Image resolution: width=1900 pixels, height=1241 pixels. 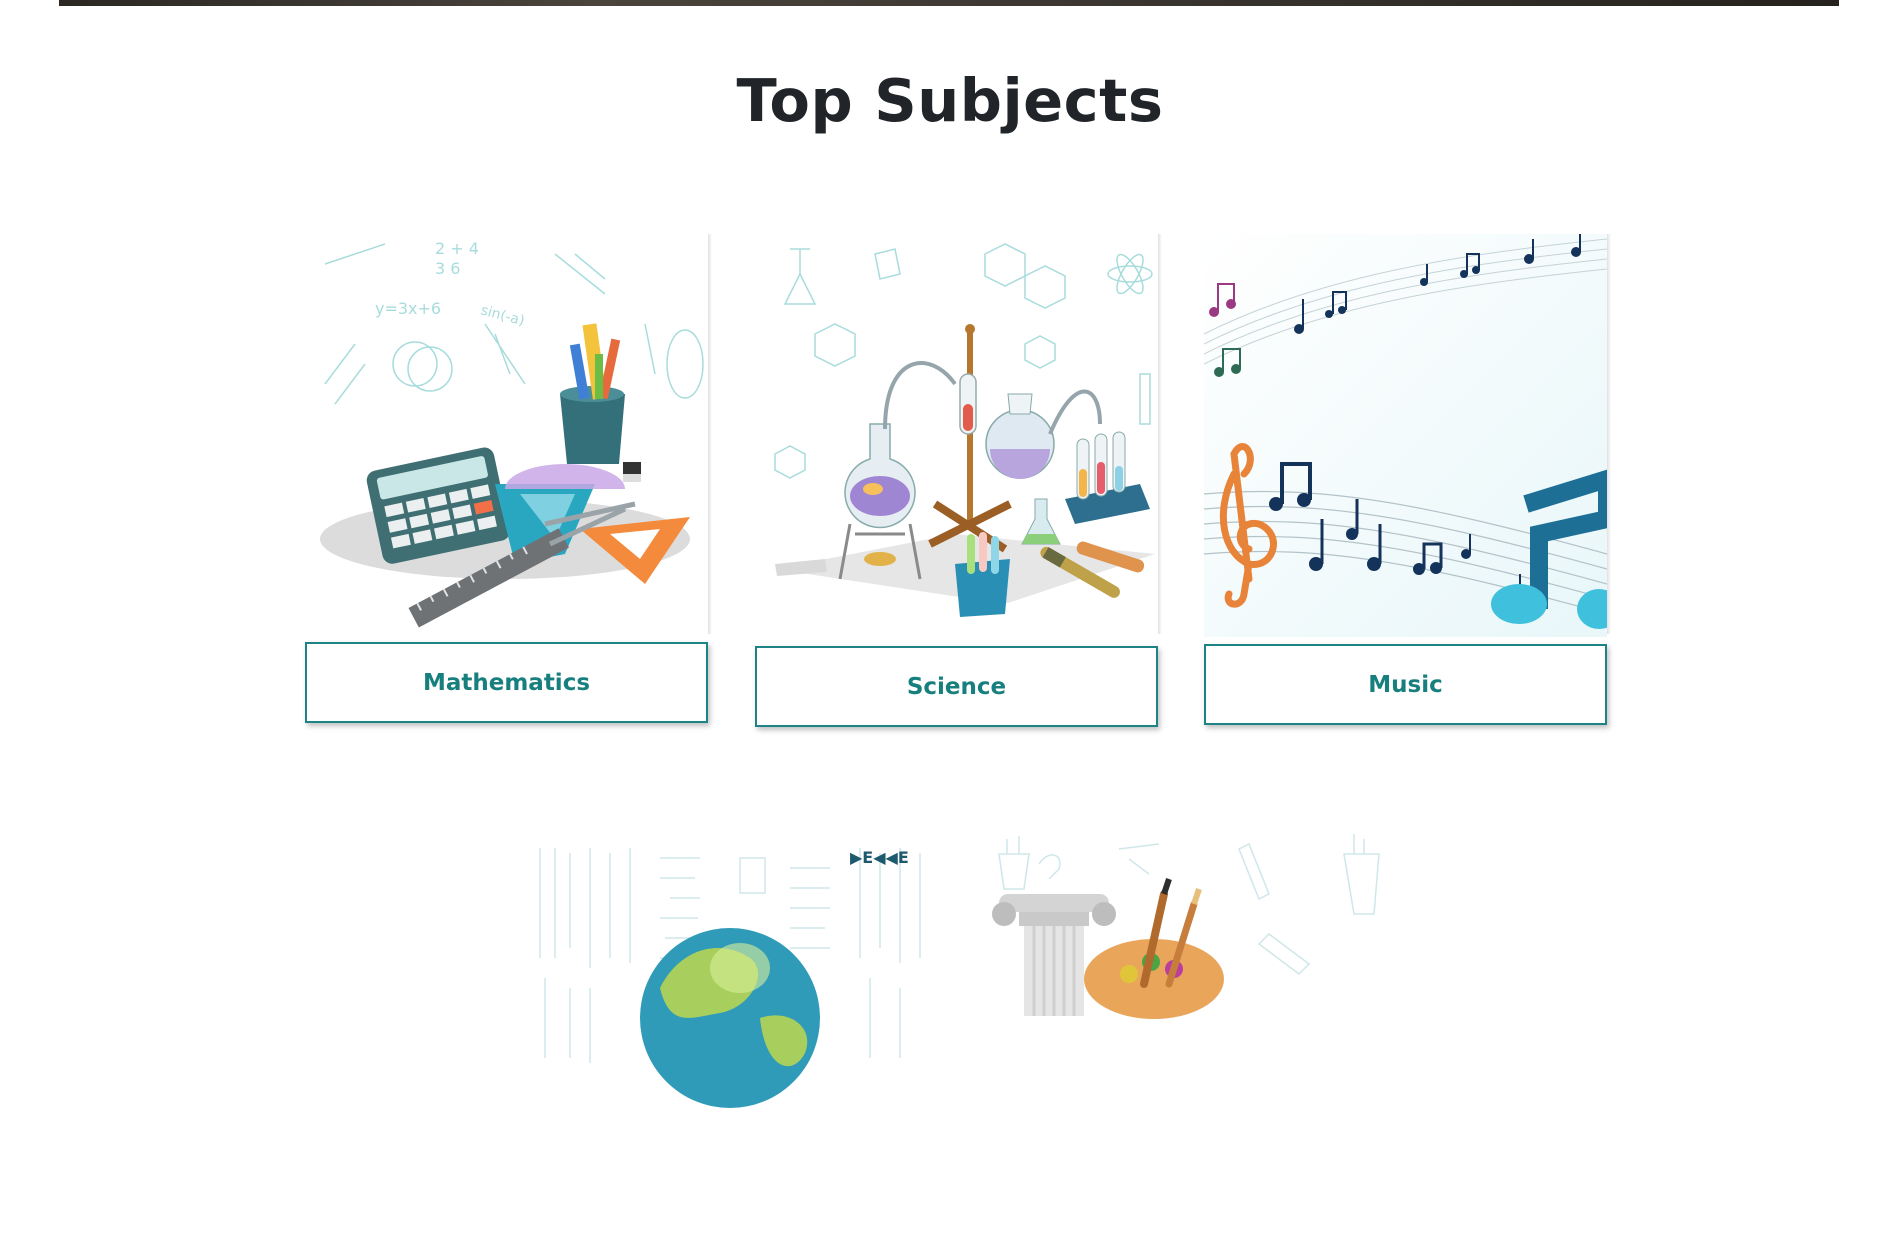 I want to click on science-image, so click(x=956, y=435).